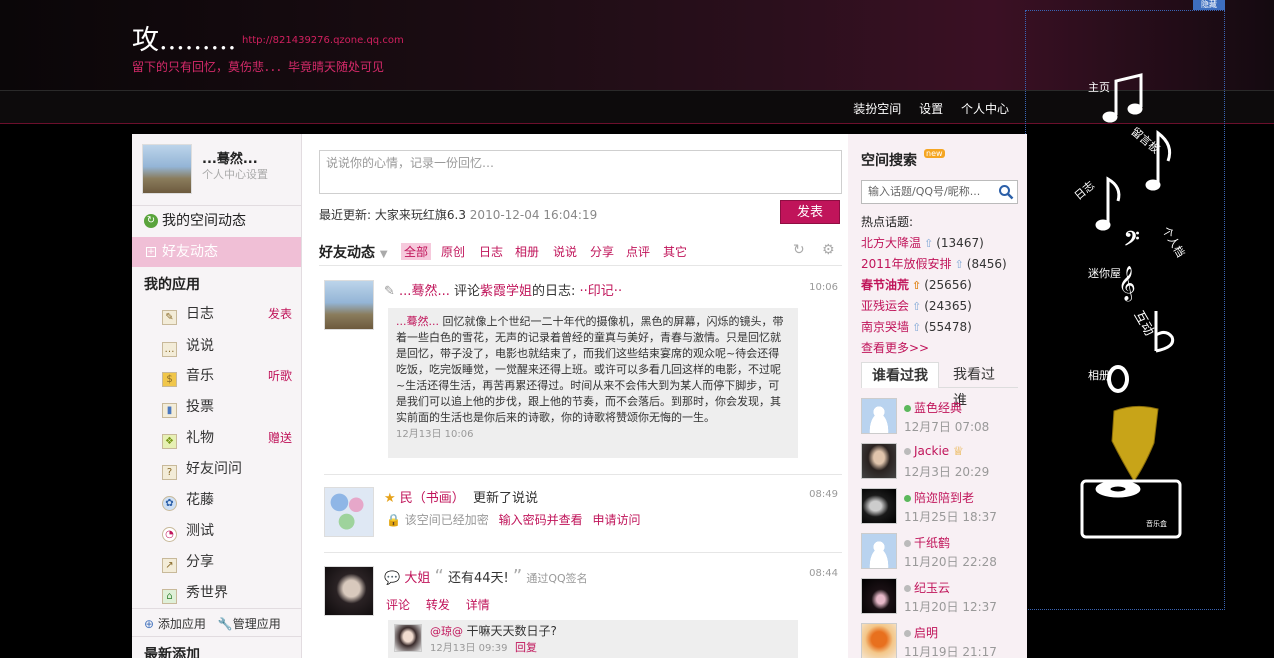 Image resolution: width=1274 pixels, height=658 pixels. Describe the element at coordinates (916, 326) in the screenshot. I see `hot-topic: 南京哭墙 ⇧ (55478)` at that location.